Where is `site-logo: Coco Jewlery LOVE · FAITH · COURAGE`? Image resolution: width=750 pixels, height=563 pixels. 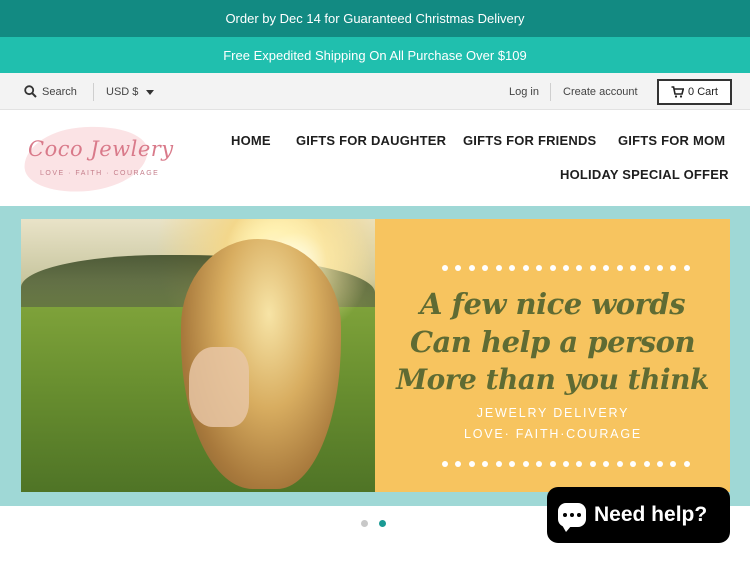 site-logo: Coco Jewlery LOVE · FAITH · COURAGE is located at coordinates (96, 159).